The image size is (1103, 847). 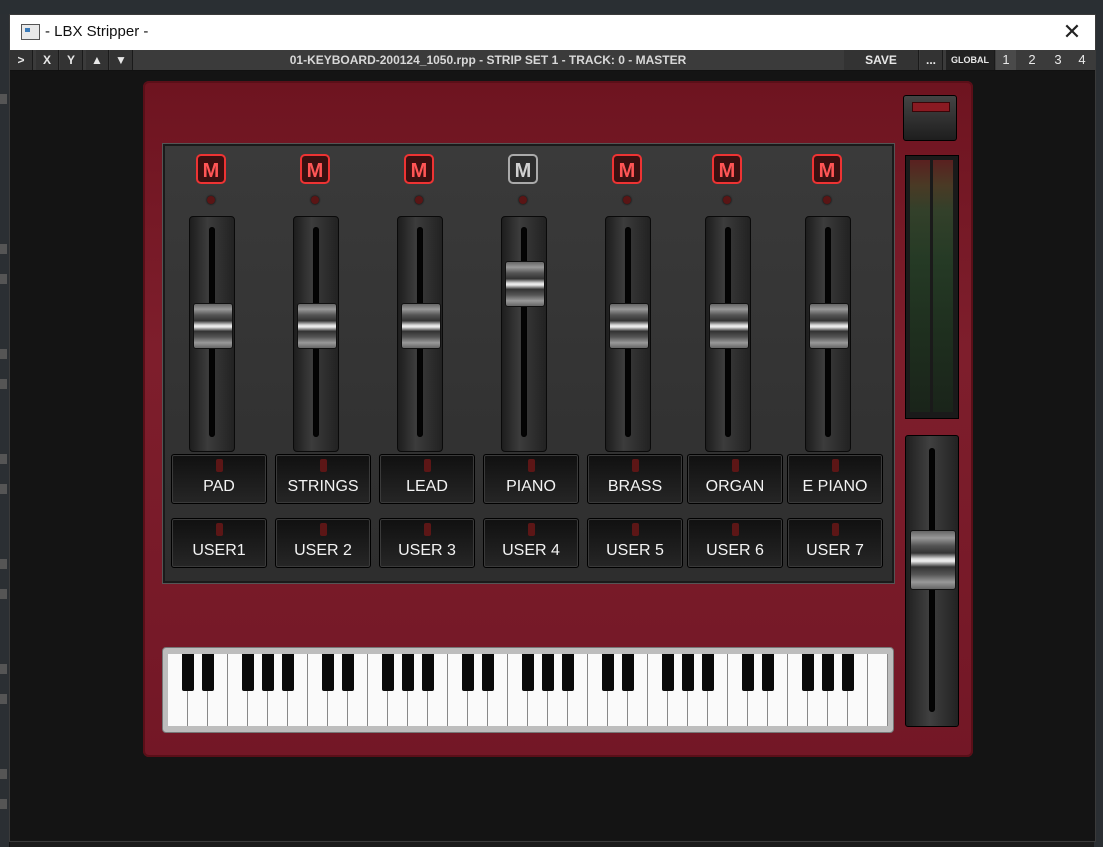 I want to click on preset-button: BRASS, so click(x=635, y=479).